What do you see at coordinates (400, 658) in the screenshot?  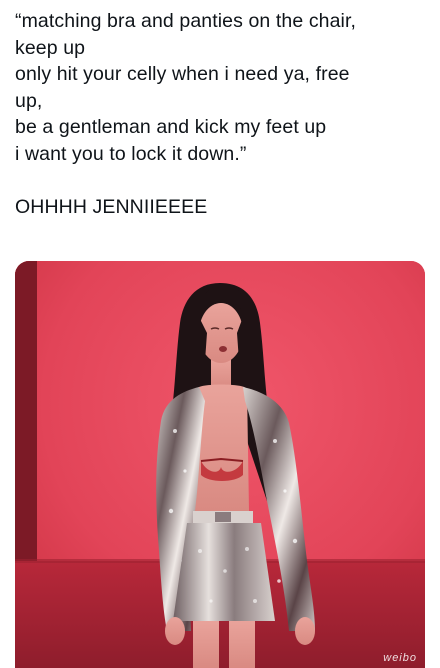 I see `watermark-text: weibo` at bounding box center [400, 658].